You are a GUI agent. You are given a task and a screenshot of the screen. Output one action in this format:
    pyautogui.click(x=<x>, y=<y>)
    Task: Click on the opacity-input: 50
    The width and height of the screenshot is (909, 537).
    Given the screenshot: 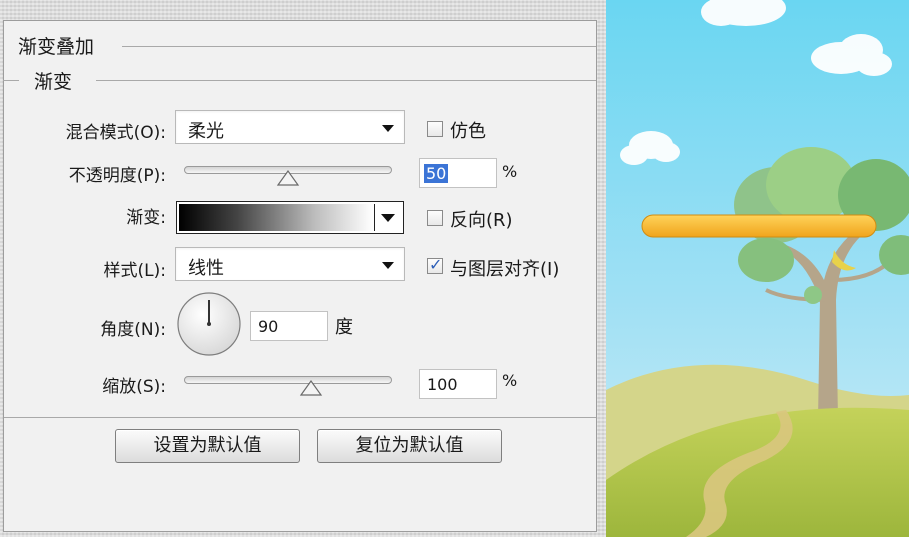 What is the action you would take?
    pyautogui.click(x=458, y=173)
    